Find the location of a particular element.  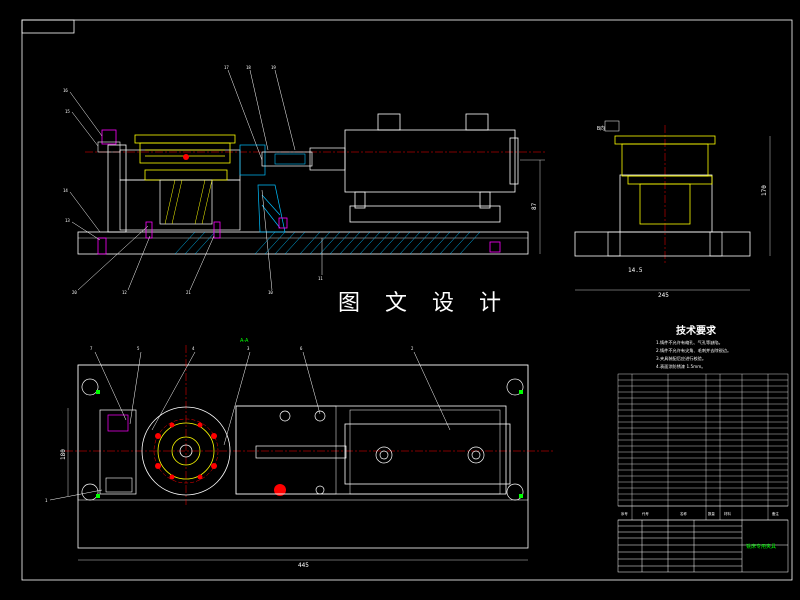

balloon-6: 6 is located at coordinates (301, 348).